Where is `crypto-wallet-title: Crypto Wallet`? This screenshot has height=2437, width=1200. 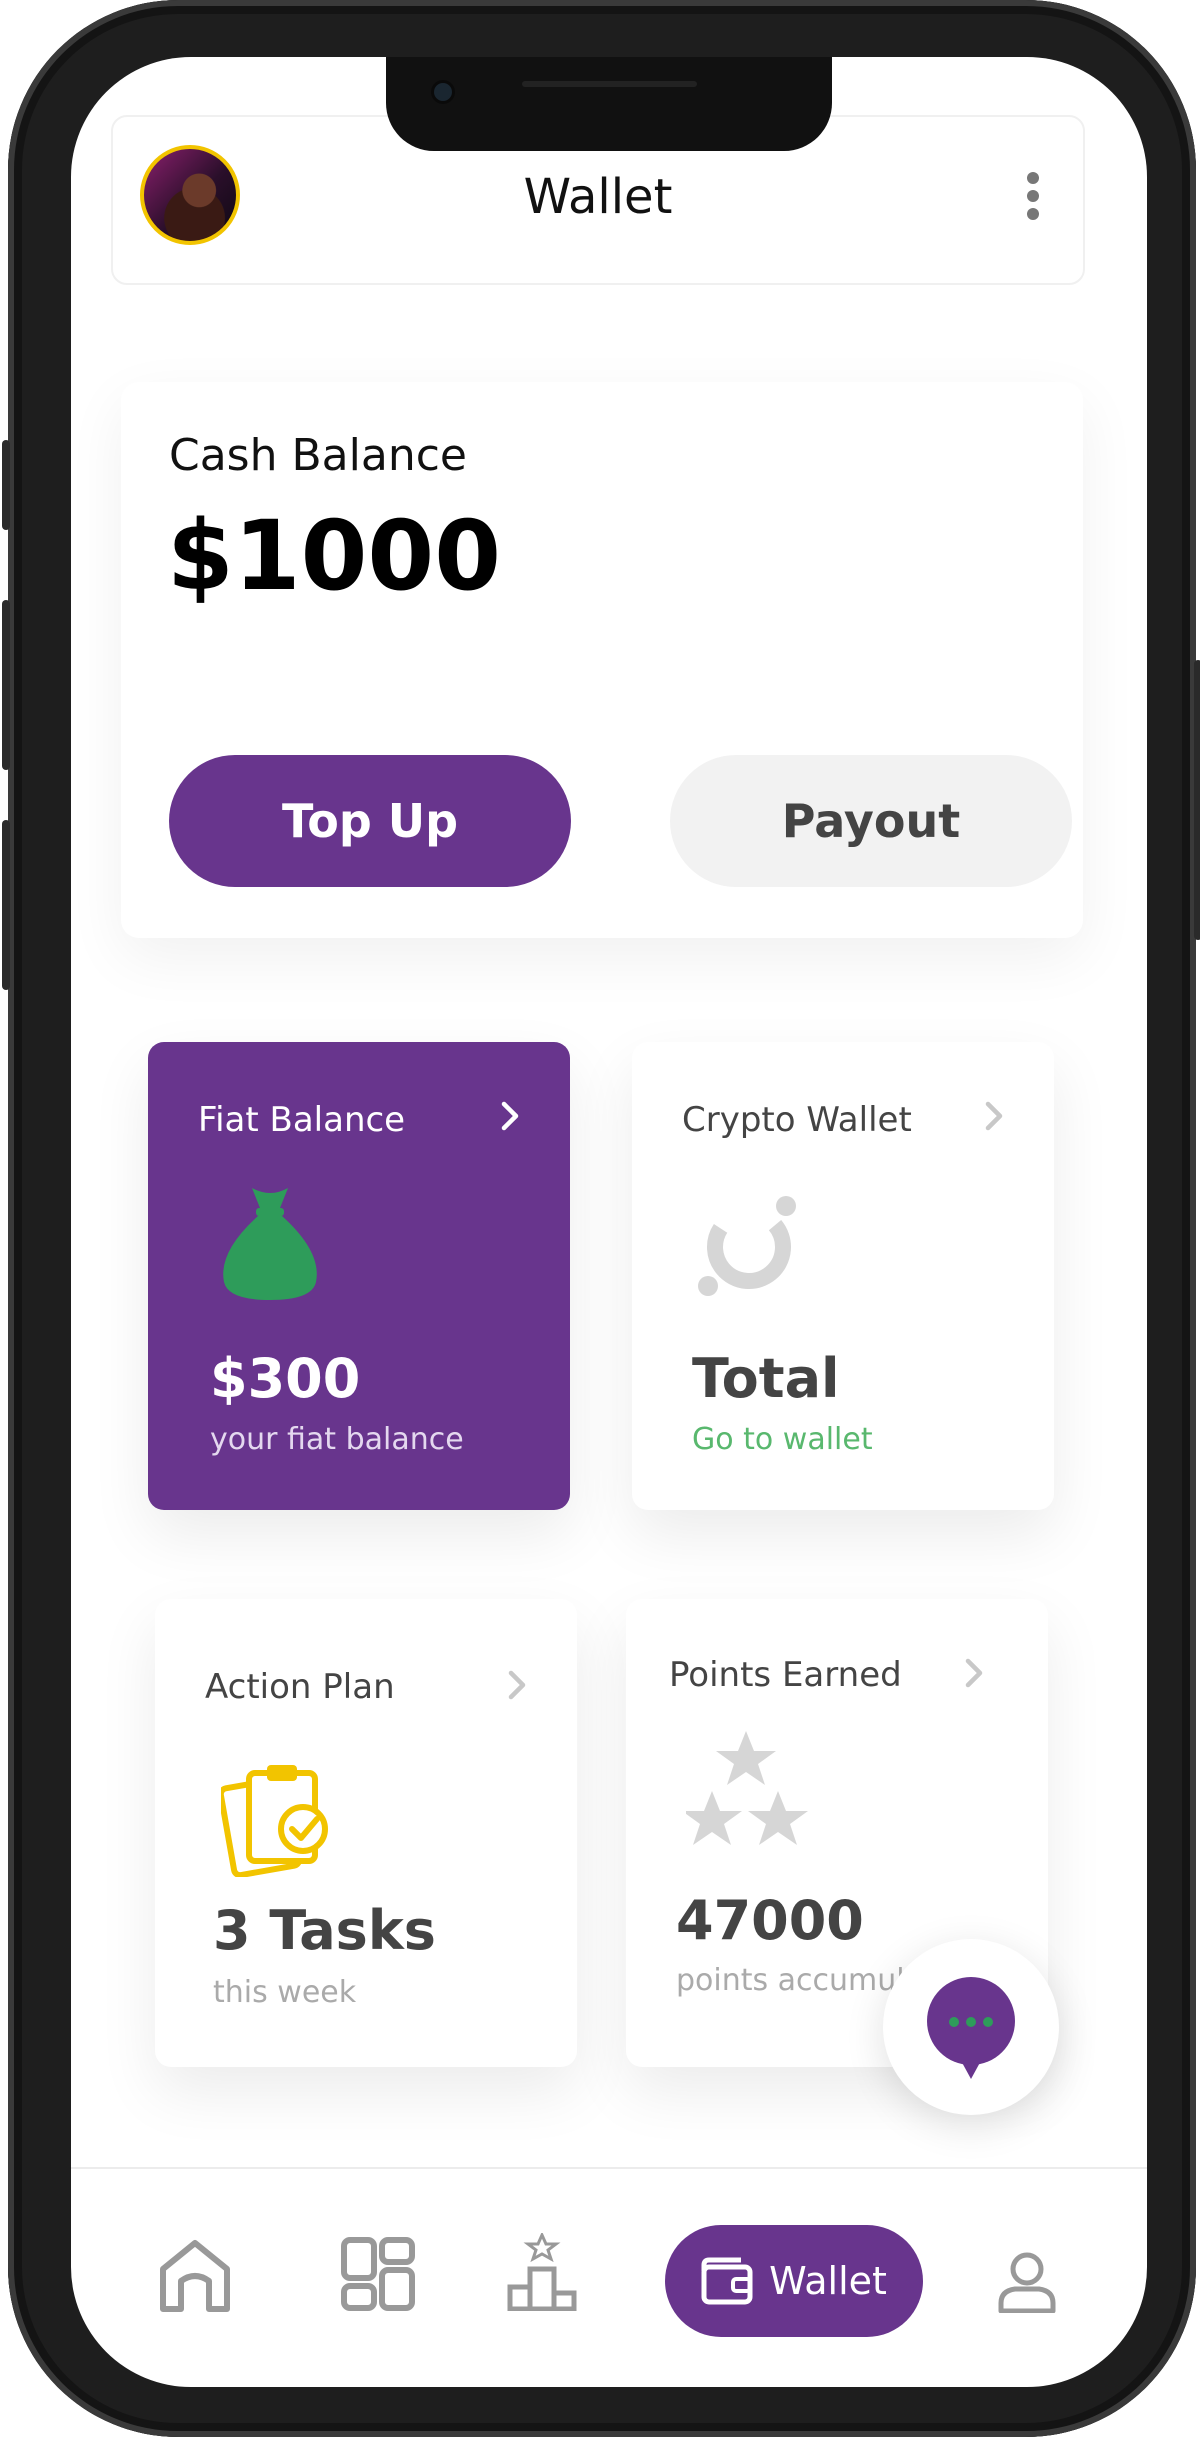 crypto-wallet-title: Crypto Wallet is located at coordinates (797, 1120).